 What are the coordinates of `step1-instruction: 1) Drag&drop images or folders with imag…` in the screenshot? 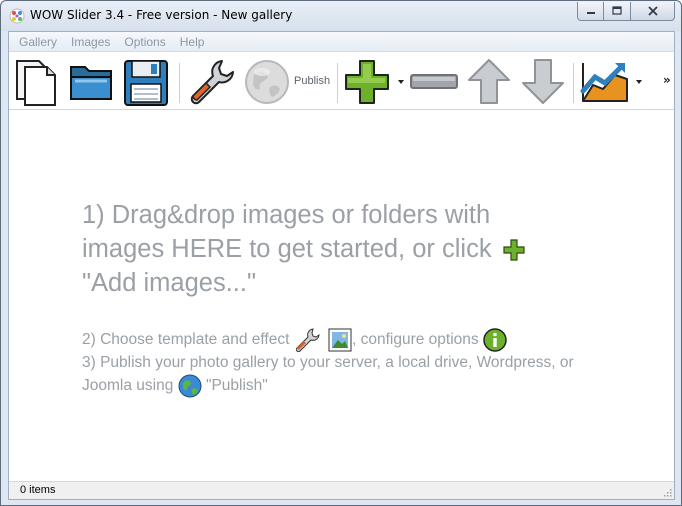 It's located at (317, 249).